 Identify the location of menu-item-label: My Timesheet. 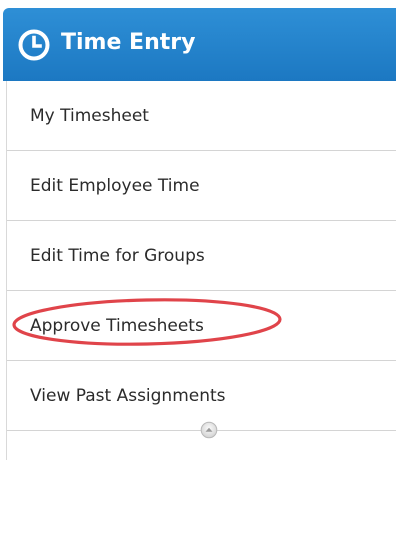
(89, 116).